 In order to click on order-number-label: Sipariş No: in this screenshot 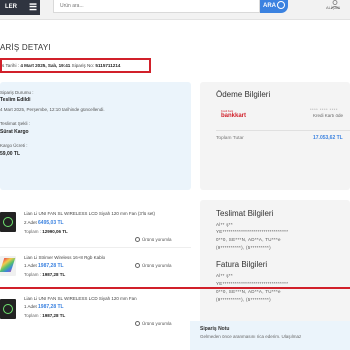, I will do `click(83, 65)`.